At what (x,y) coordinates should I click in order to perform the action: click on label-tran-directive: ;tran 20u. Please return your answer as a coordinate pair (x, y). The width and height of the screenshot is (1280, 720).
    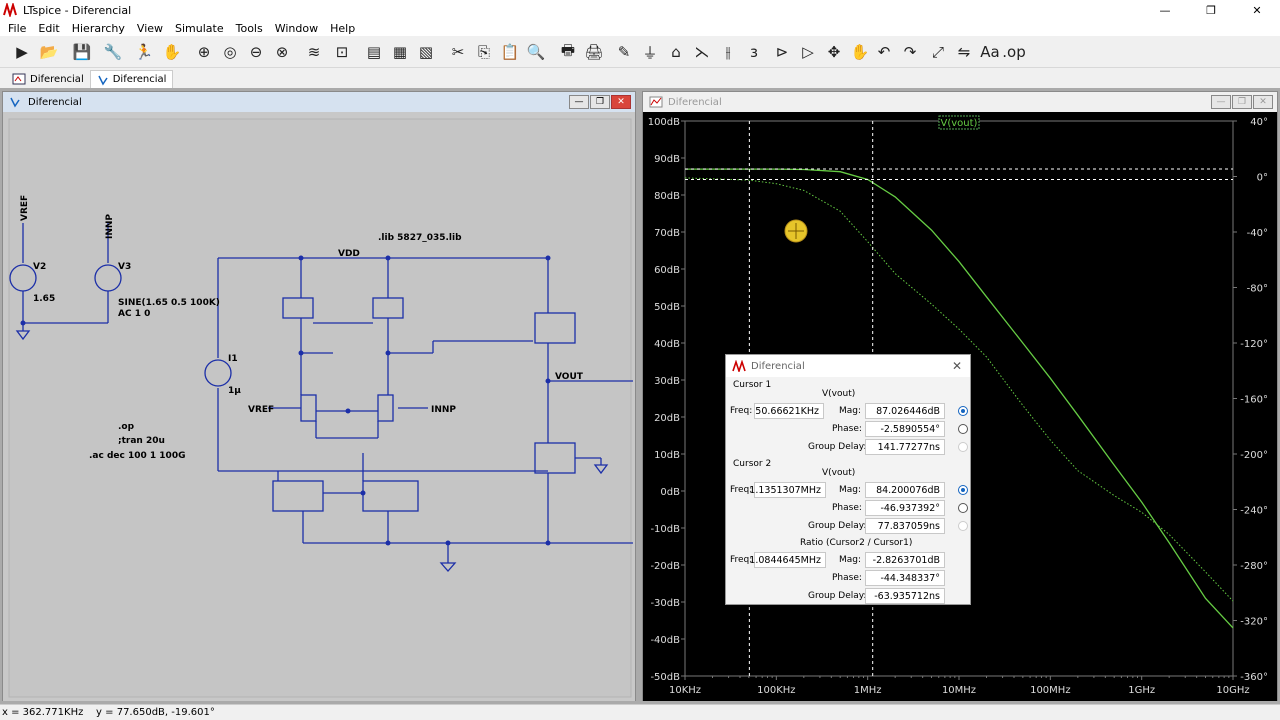
    Looking at the image, I should click on (141, 441).